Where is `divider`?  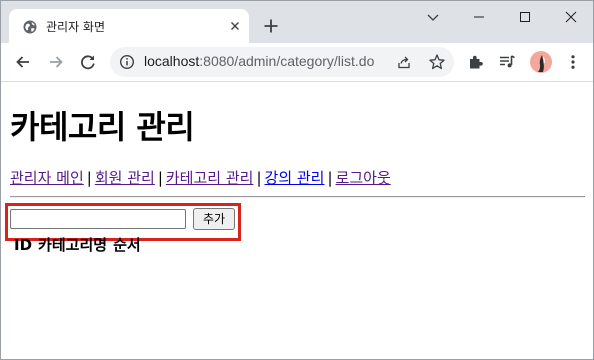 divider is located at coordinates (297, 197).